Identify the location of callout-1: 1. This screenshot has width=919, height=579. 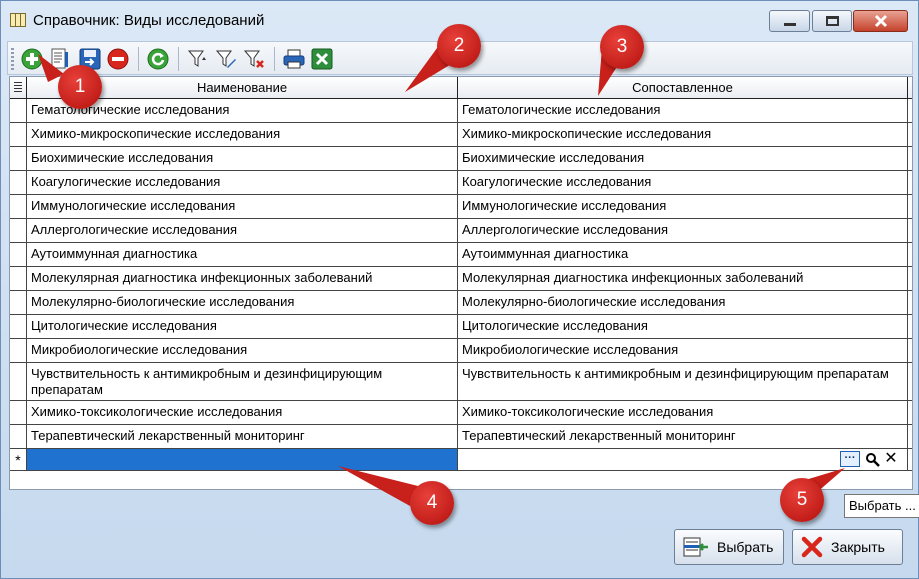
(80, 87).